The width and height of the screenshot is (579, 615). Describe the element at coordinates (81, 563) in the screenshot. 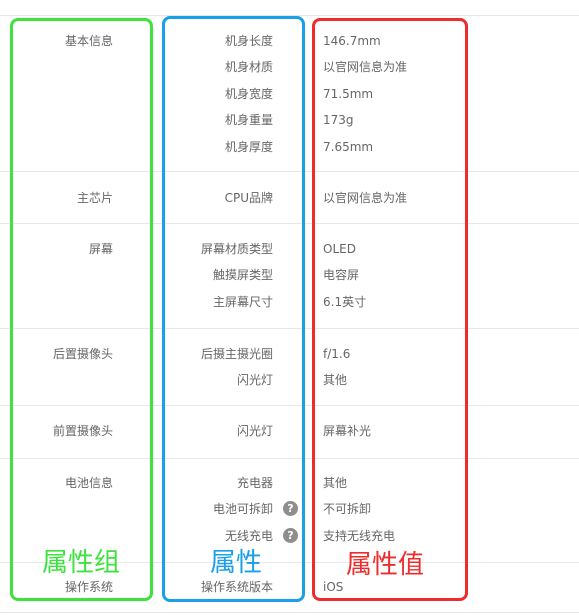

I see `overlay-label-attribute-group: 属性组` at that location.